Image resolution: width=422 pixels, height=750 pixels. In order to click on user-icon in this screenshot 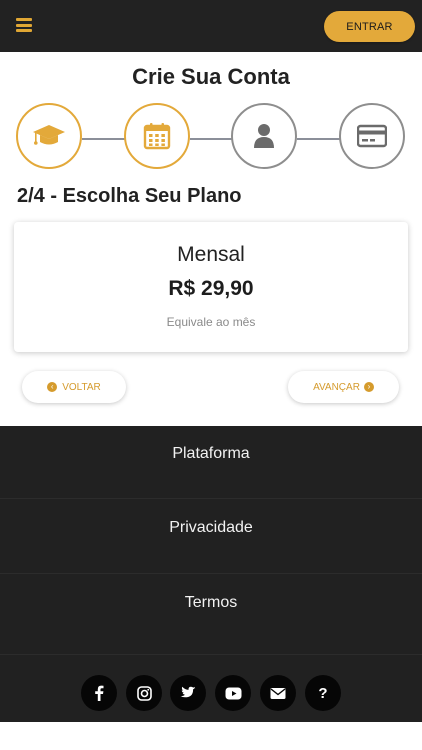, I will do `click(264, 136)`.